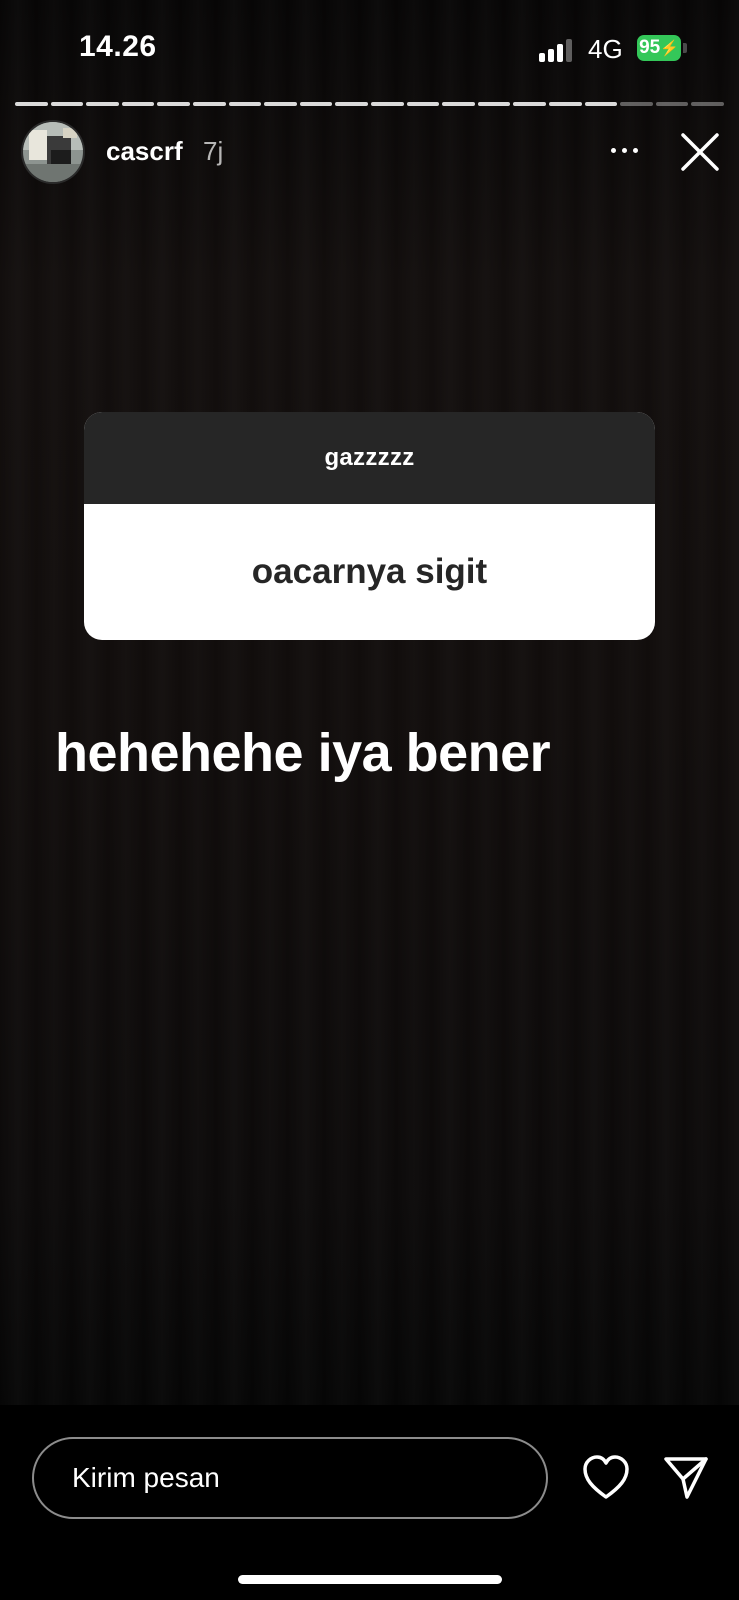 This screenshot has height=1600, width=739. Describe the element at coordinates (662, 48) in the screenshot. I see `battery-icon: 95 ⚡` at that location.